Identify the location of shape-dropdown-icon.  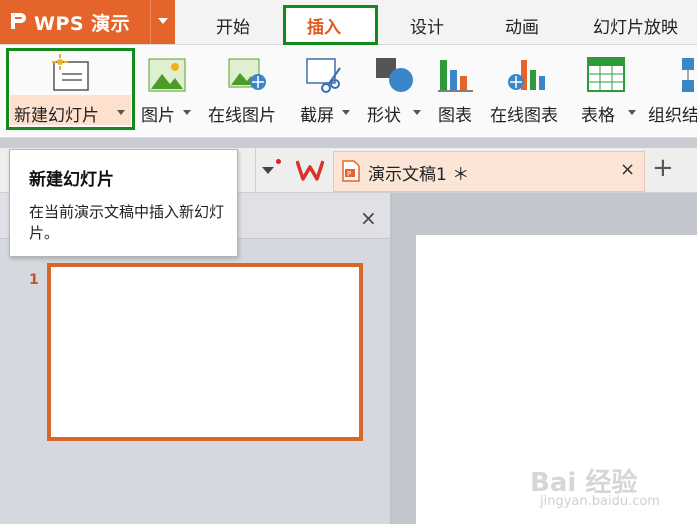
(417, 112).